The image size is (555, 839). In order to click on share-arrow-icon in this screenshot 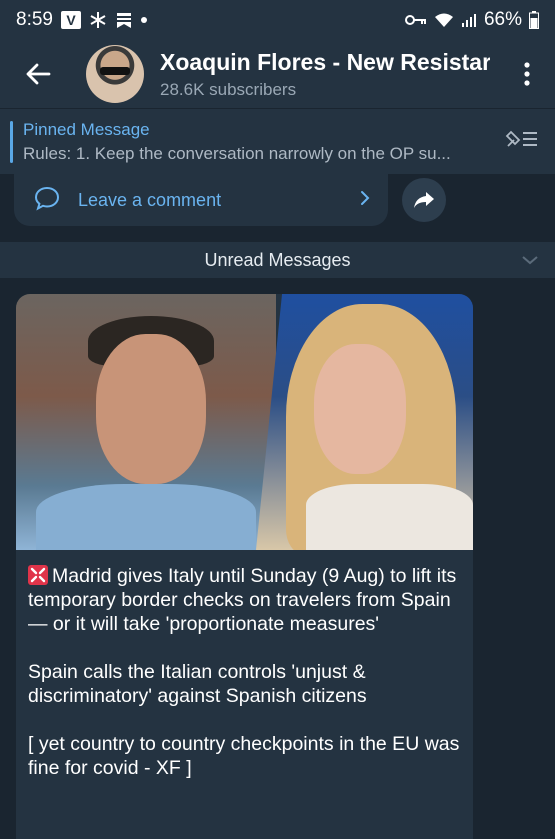, I will do `click(424, 200)`.